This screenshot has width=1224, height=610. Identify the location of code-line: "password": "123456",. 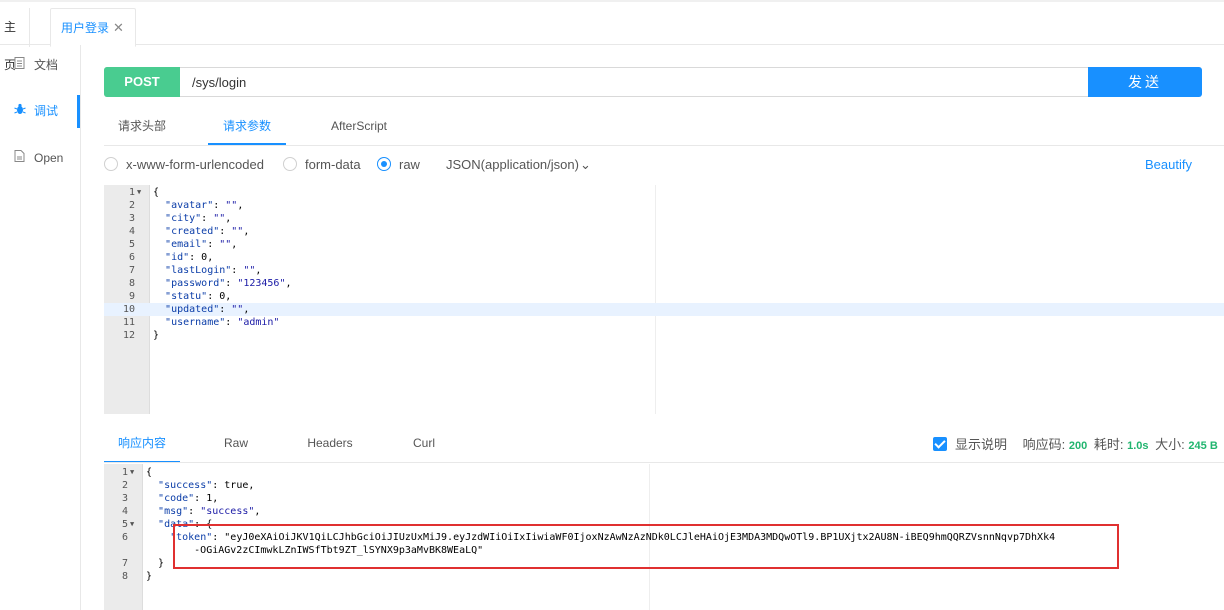
(228, 283).